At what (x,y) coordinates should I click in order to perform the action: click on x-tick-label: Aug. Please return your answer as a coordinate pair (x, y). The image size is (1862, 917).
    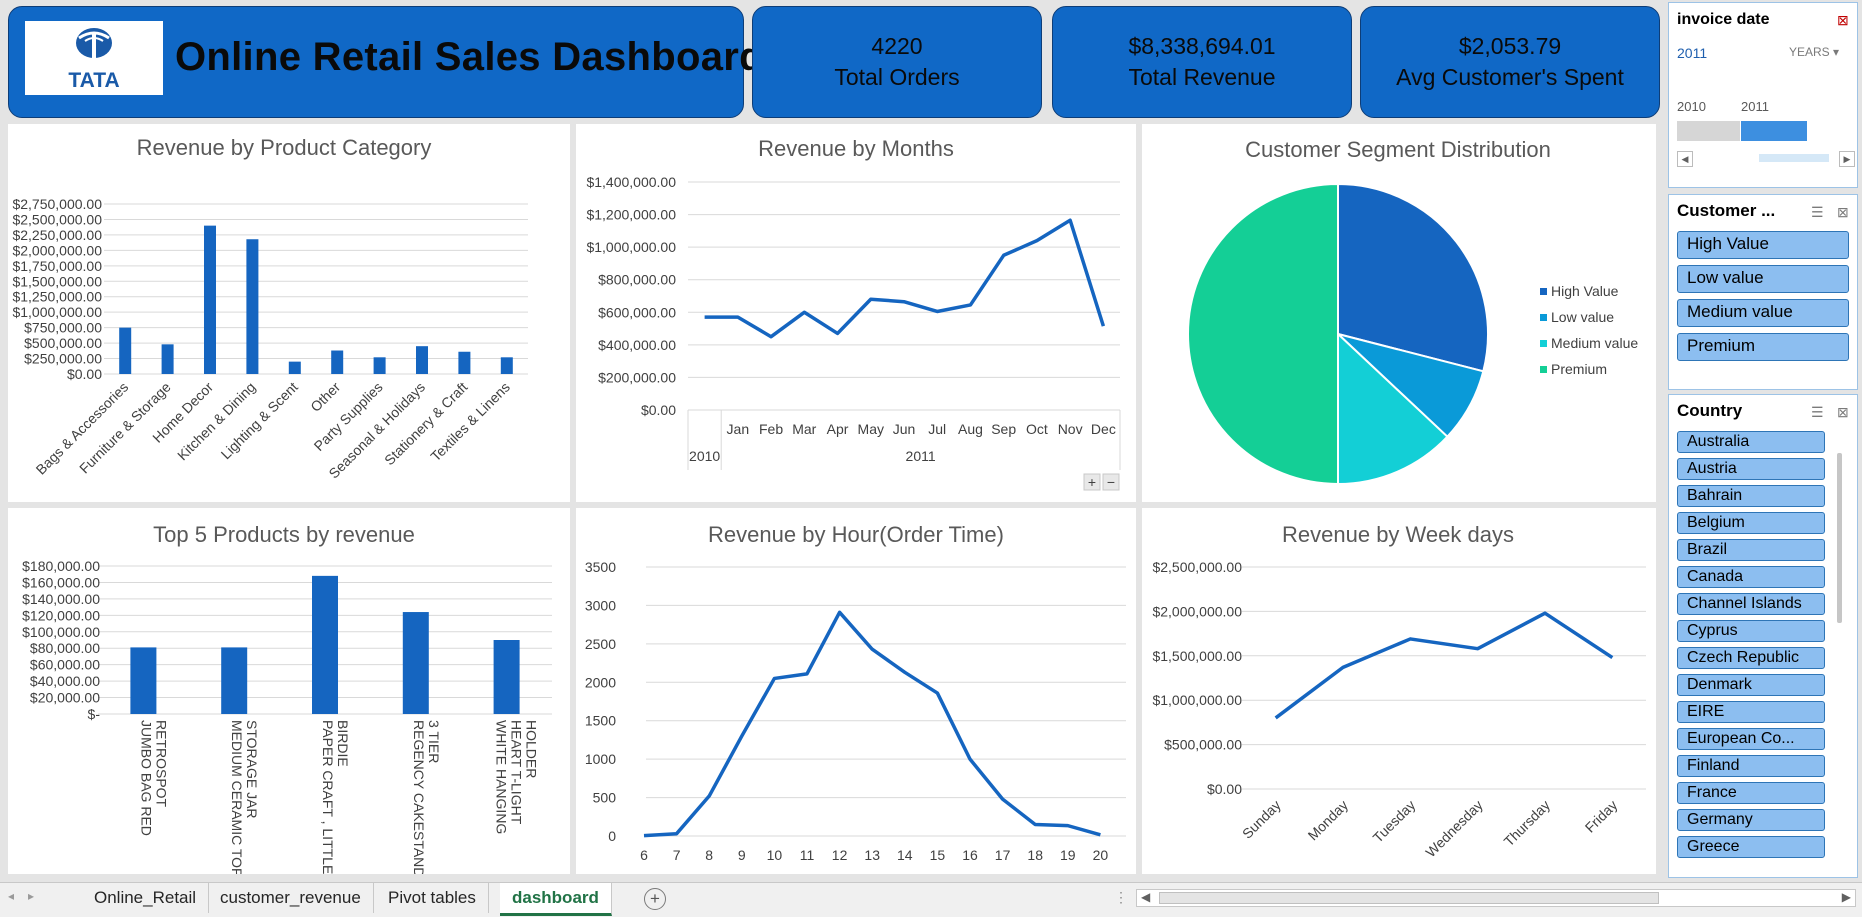
    Looking at the image, I should click on (970, 429).